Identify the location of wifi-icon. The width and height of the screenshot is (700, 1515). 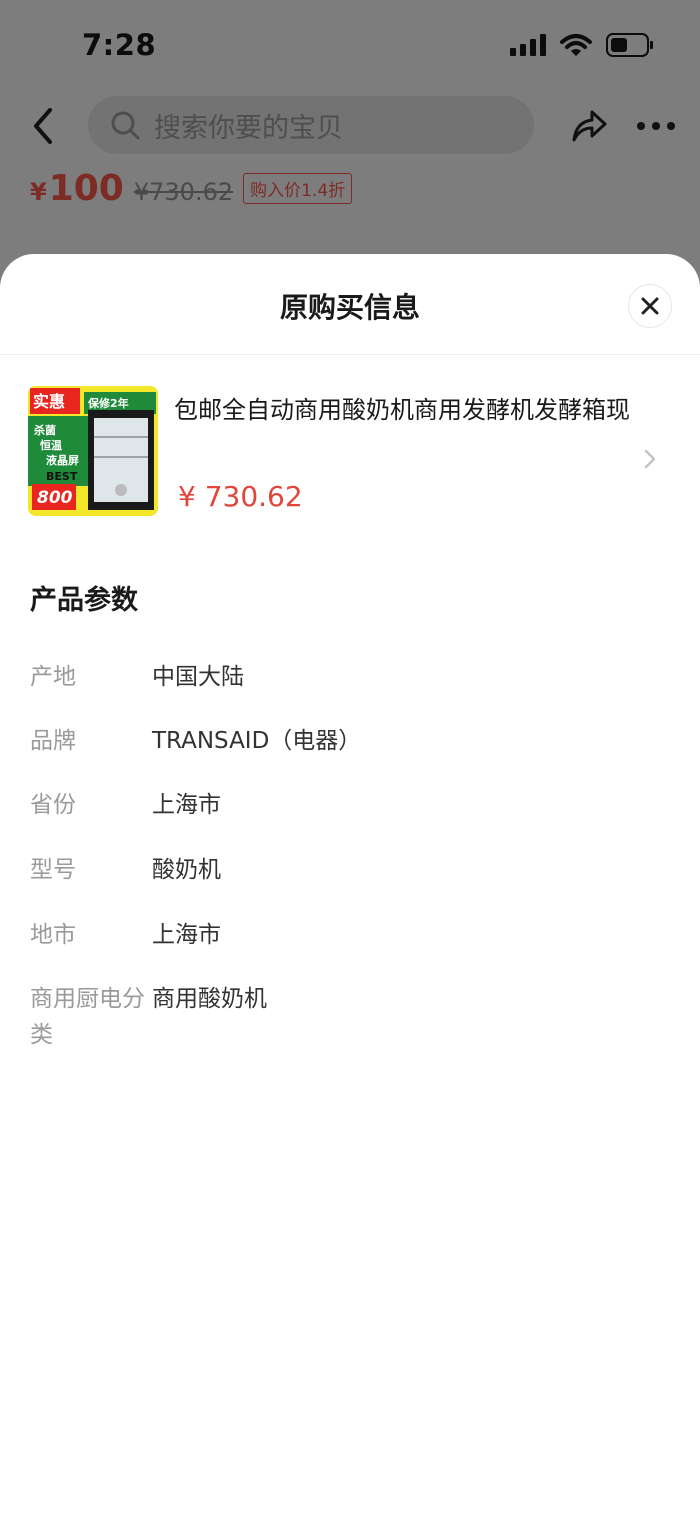
(576, 45).